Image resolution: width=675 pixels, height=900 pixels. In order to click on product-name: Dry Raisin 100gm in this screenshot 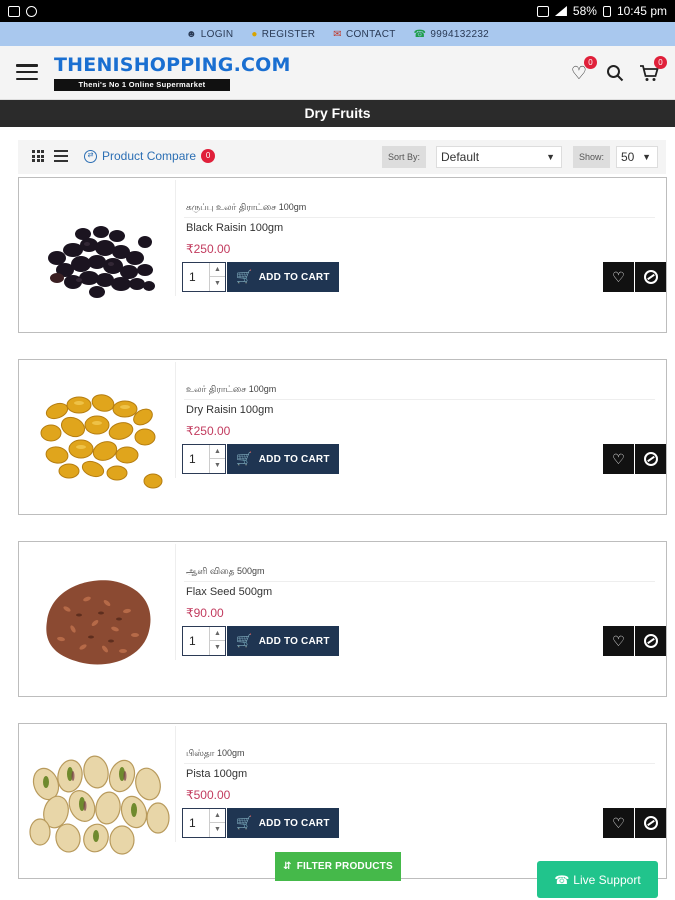, I will do `click(229, 410)`.